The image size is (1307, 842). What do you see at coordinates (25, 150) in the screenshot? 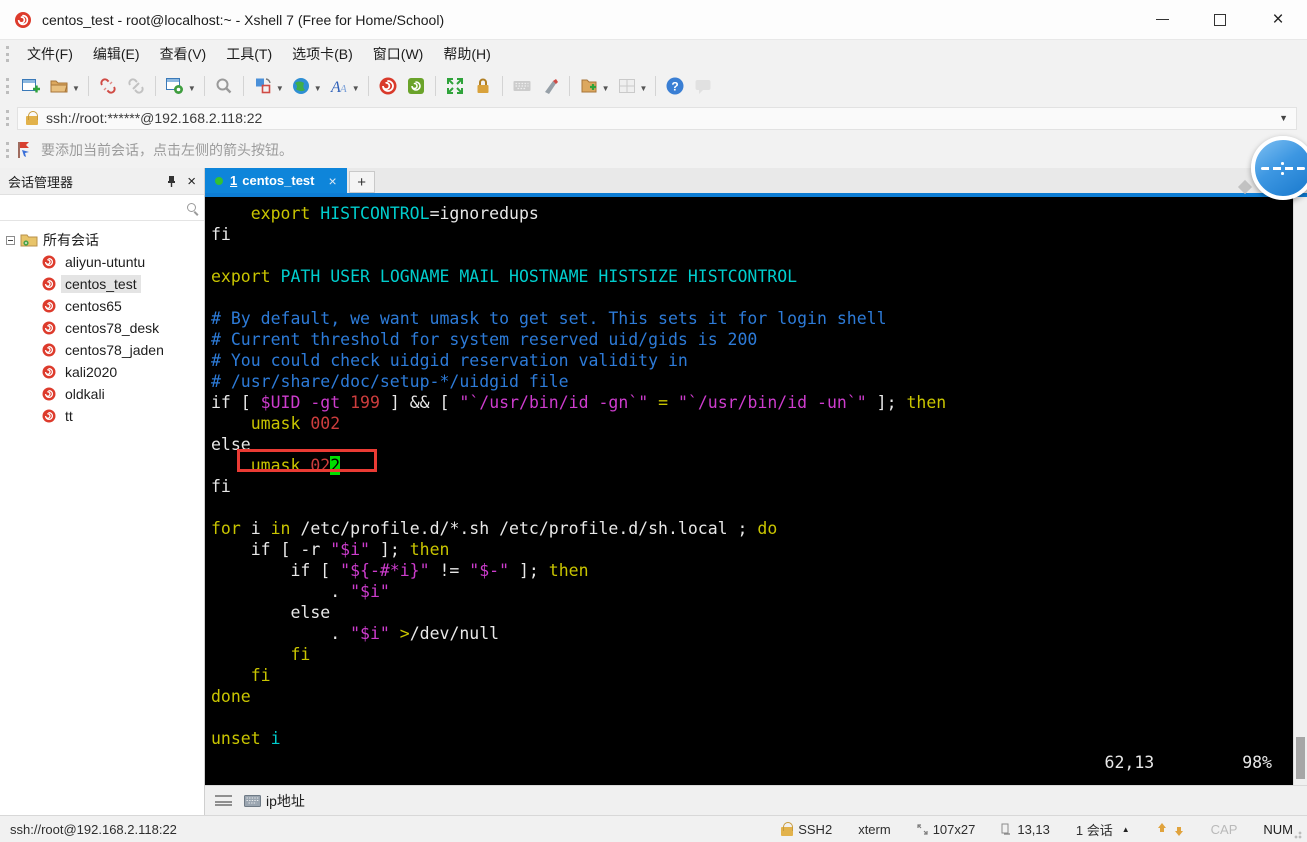
I see `add-session-flag-icon` at bounding box center [25, 150].